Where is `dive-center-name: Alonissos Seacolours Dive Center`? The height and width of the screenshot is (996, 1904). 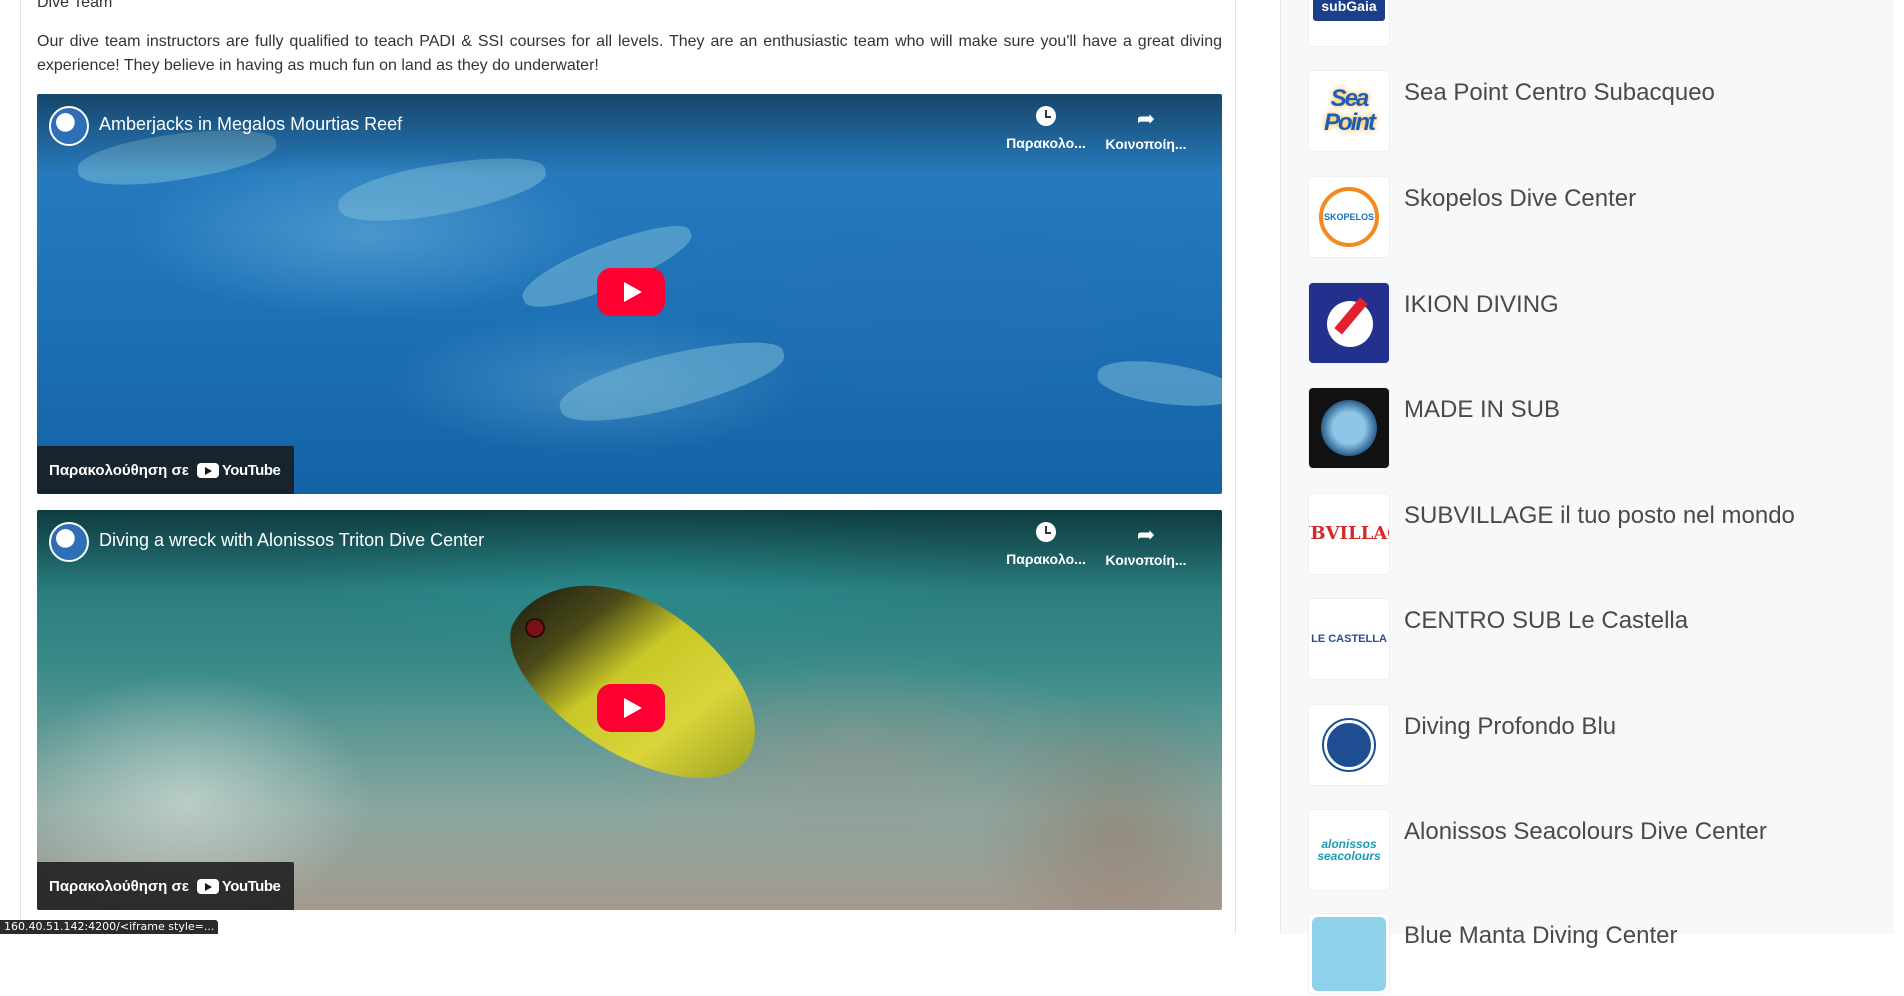 dive-center-name: Alonissos Seacolours Dive Center is located at coordinates (1585, 831).